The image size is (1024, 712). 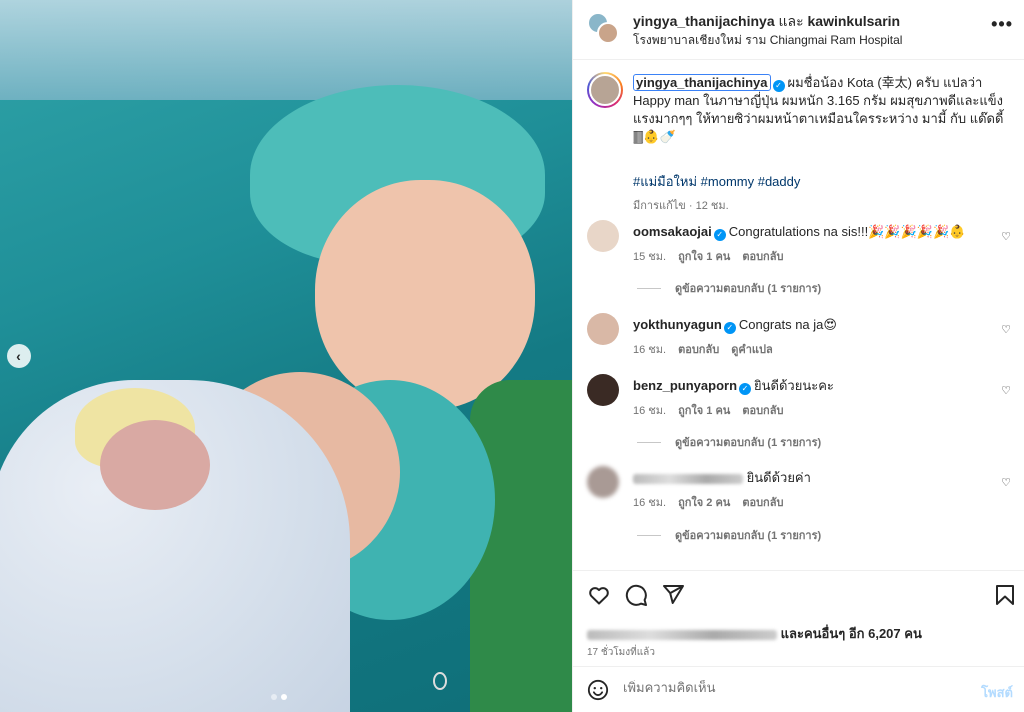 What do you see at coordinates (1005, 595) in the screenshot?
I see `bookmark-icon` at bounding box center [1005, 595].